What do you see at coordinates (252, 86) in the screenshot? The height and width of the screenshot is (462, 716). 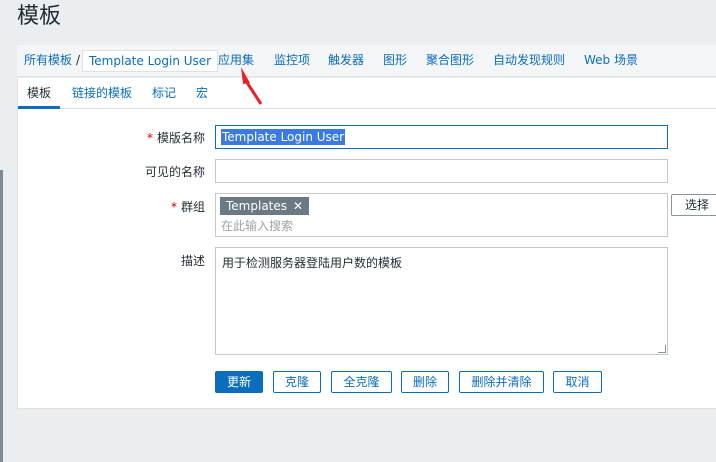 I see `annotation-arrow-icon` at bounding box center [252, 86].